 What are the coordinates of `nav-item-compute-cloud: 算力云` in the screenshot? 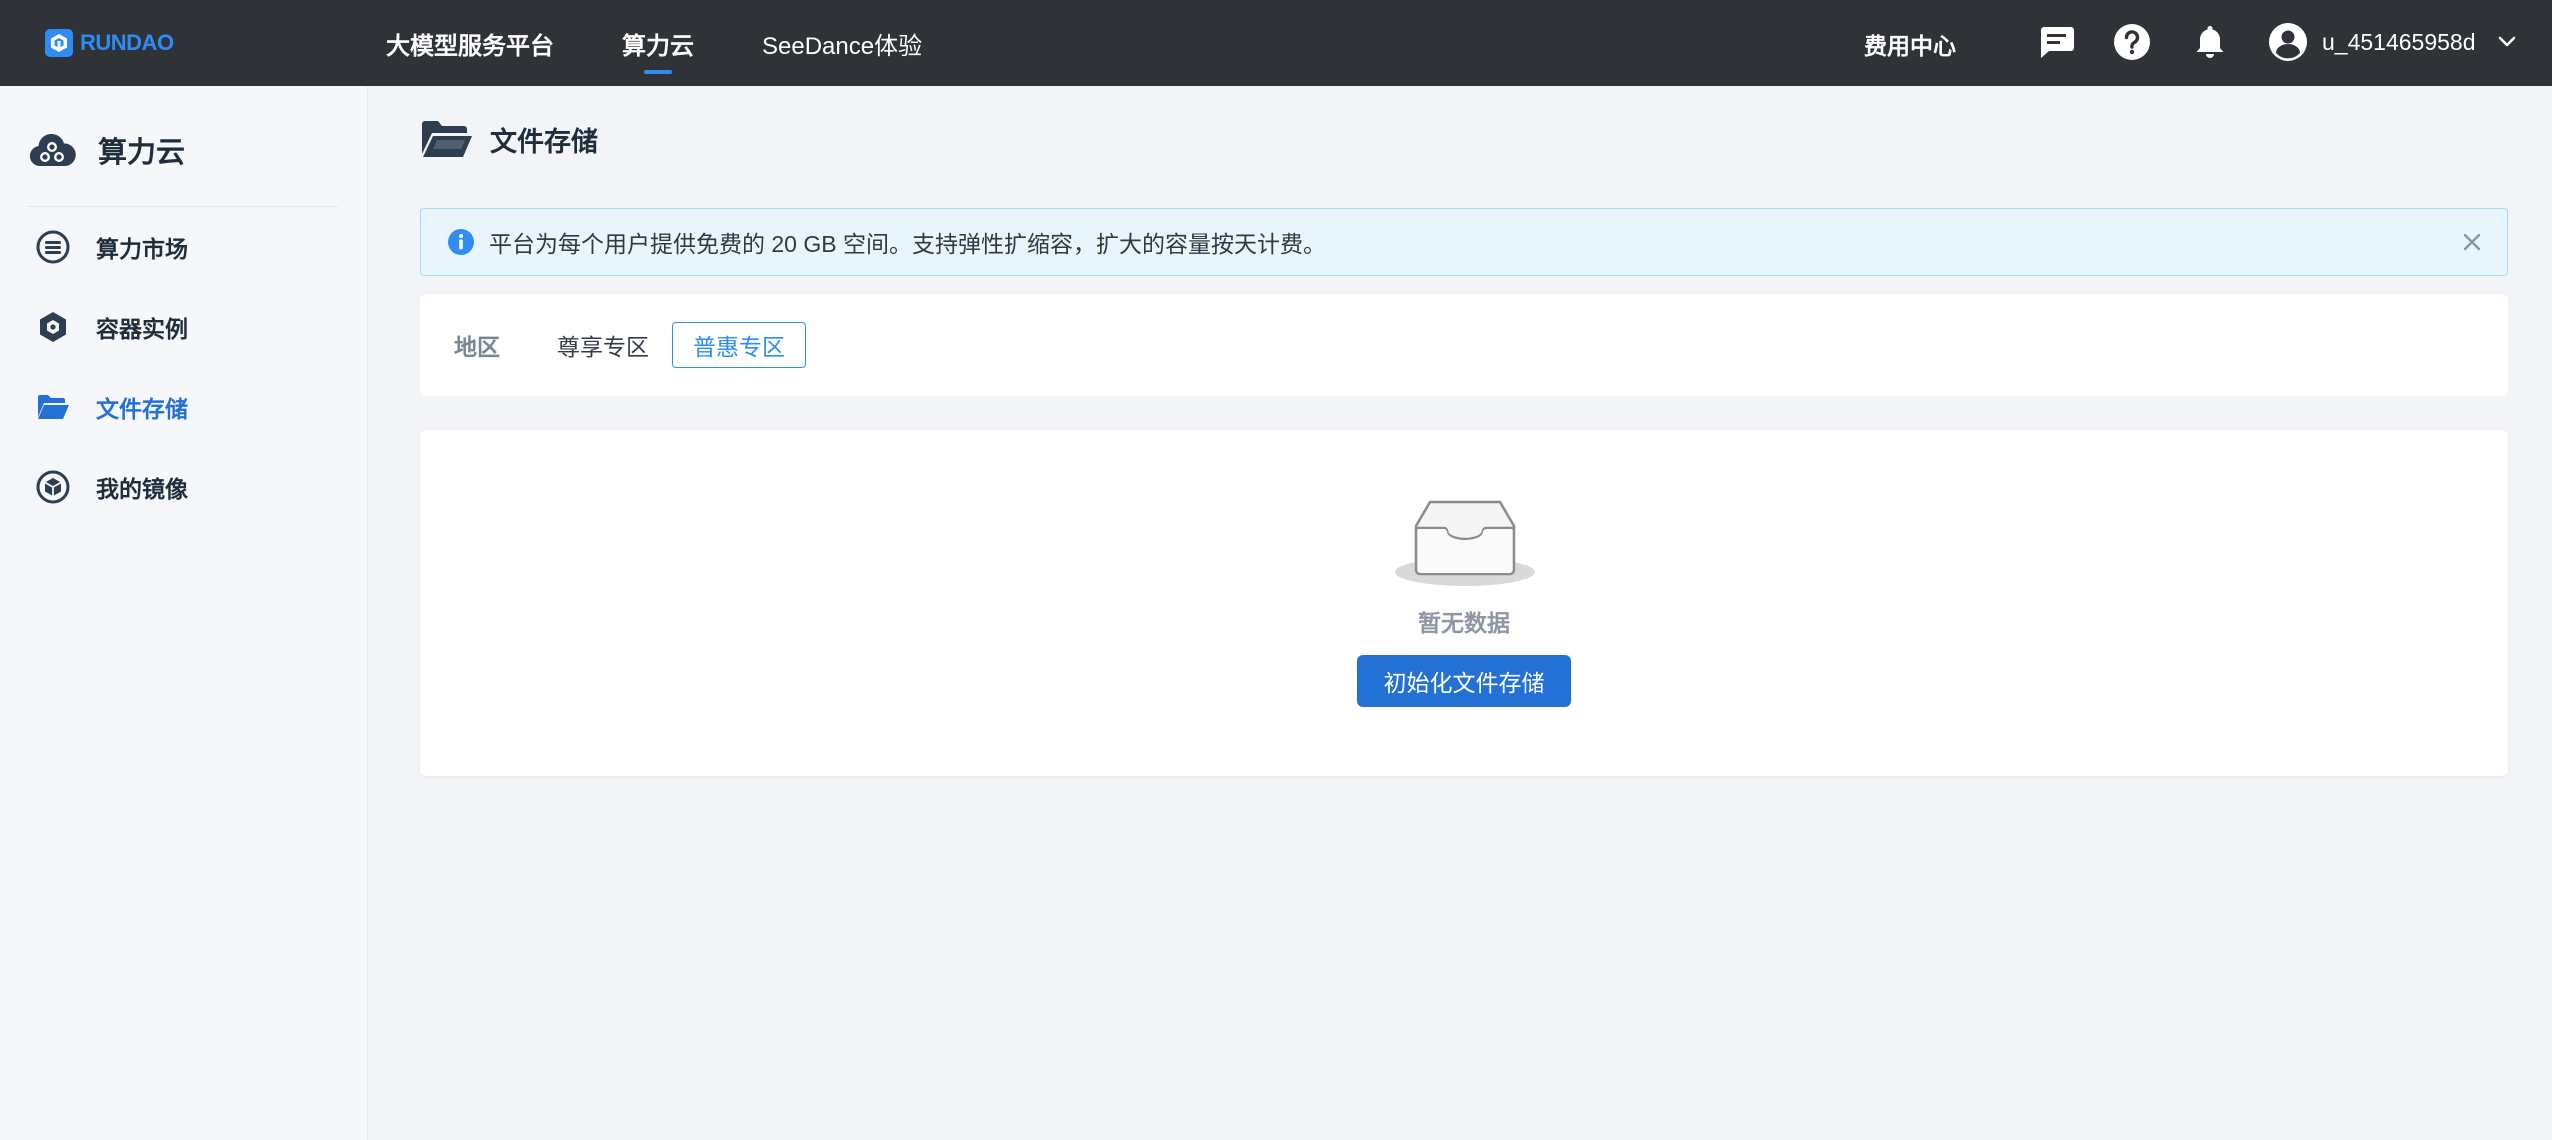 It's located at (658, 43).